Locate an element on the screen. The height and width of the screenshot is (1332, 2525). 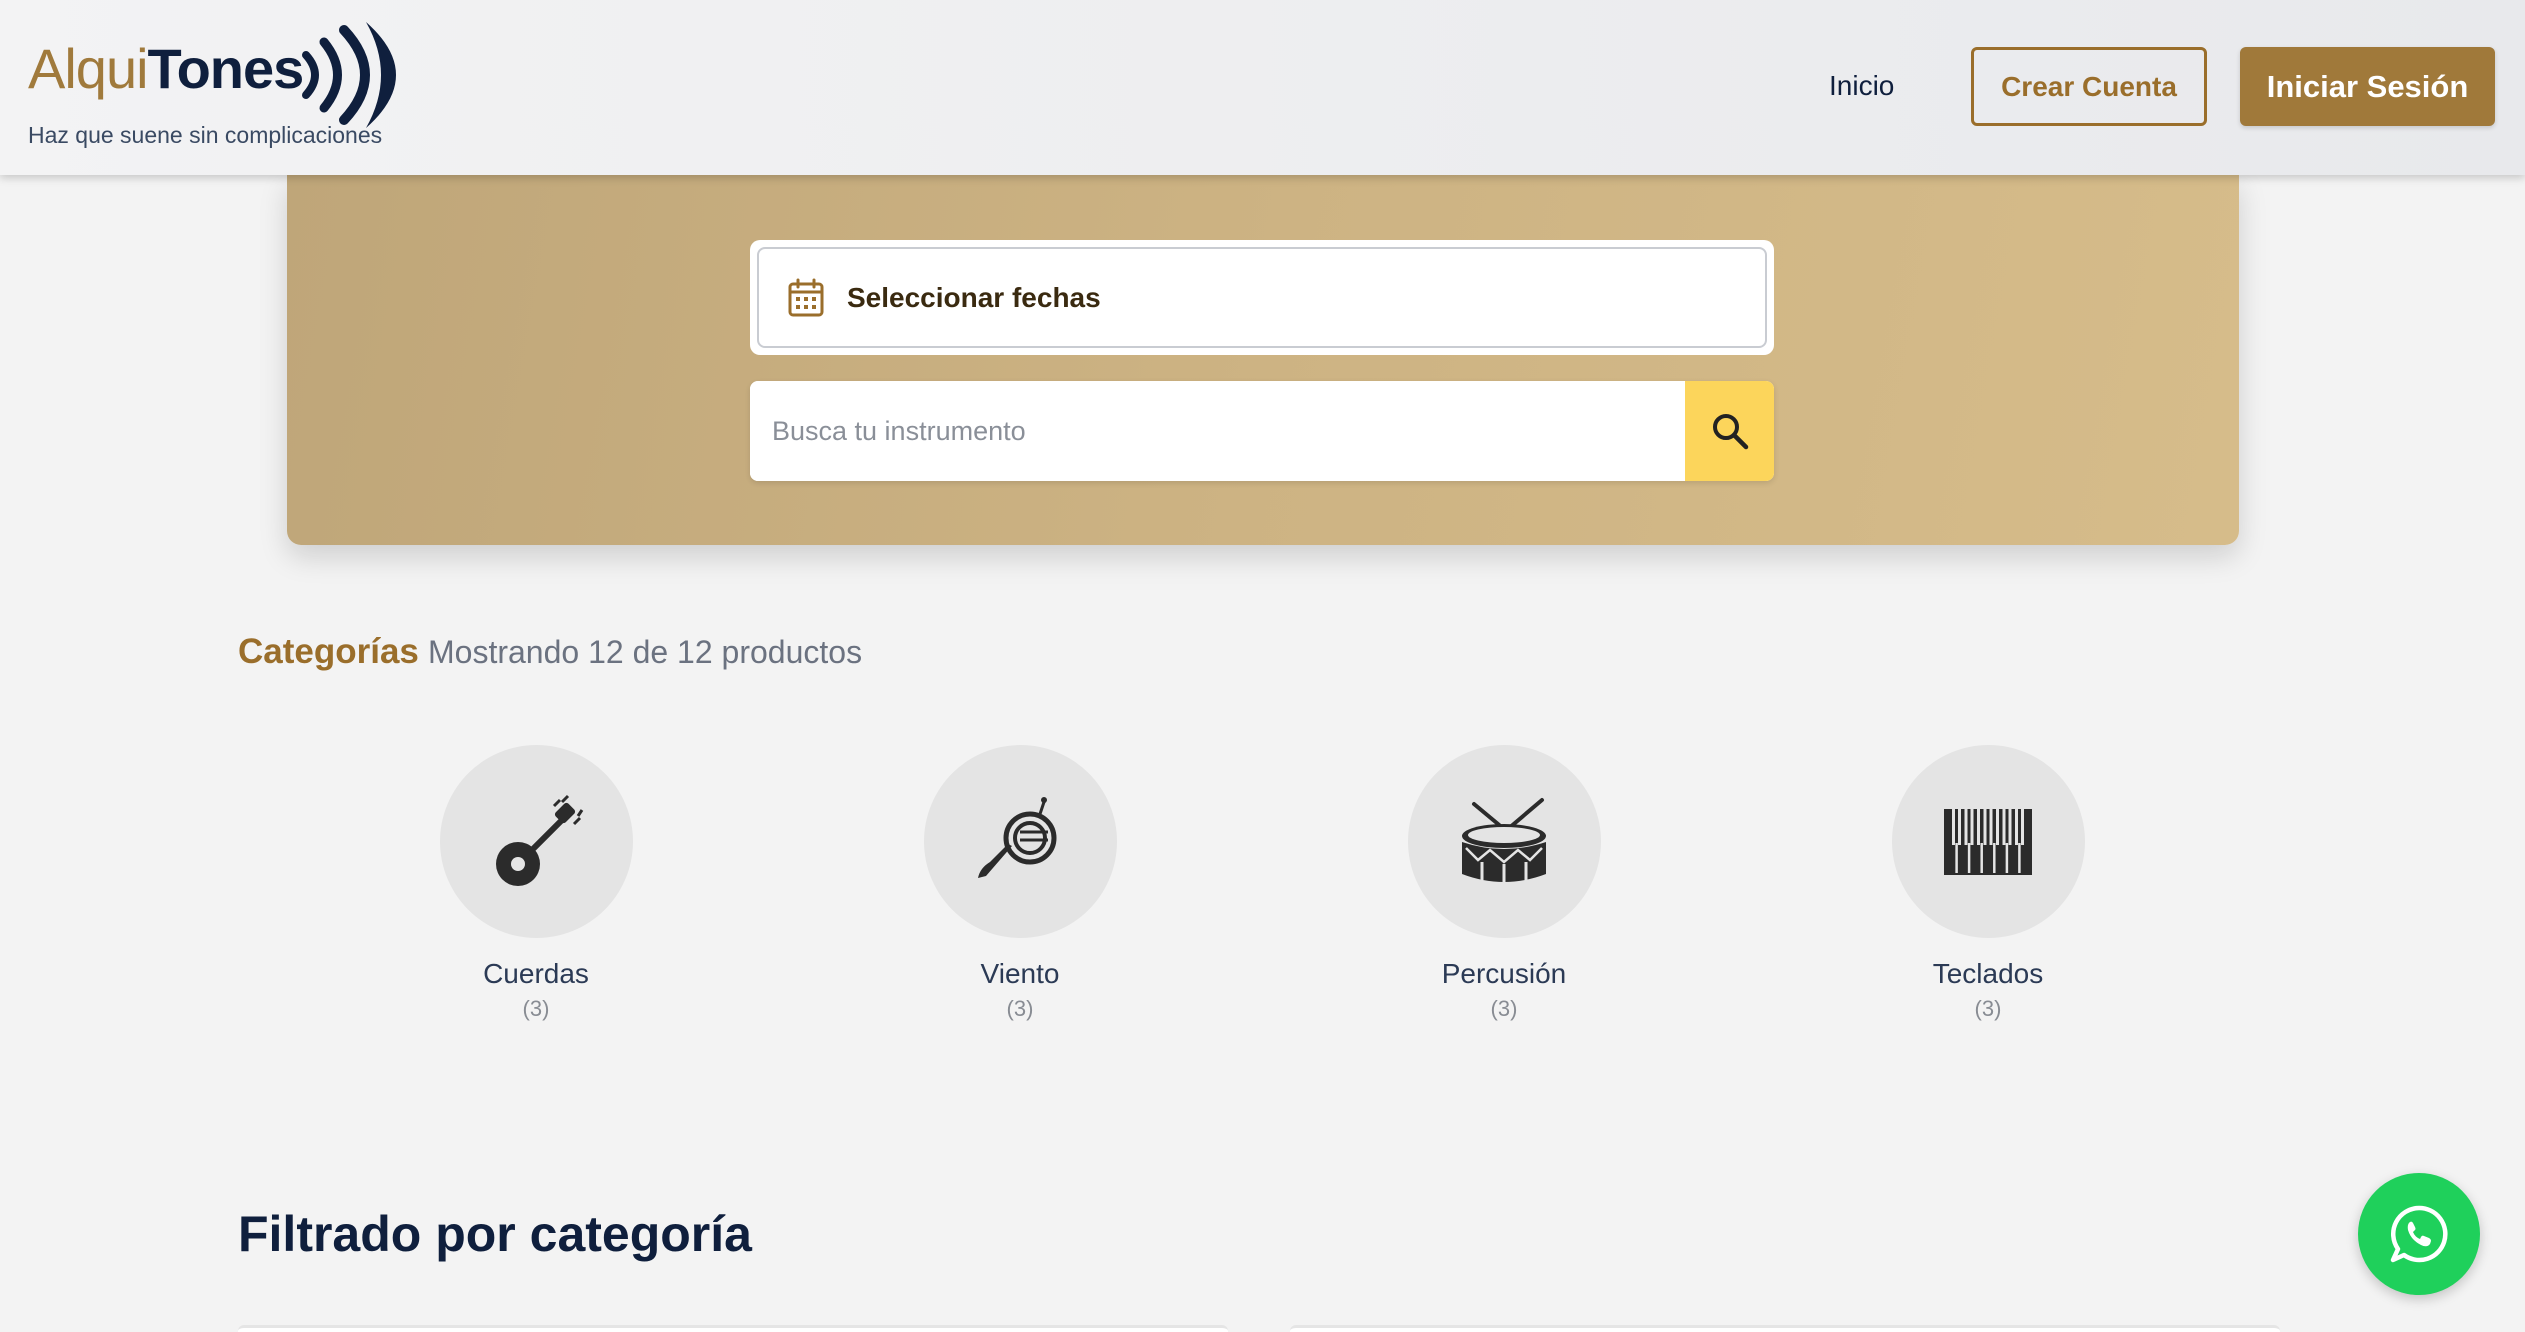
whatsapp-icon is located at coordinates (2419, 1234).